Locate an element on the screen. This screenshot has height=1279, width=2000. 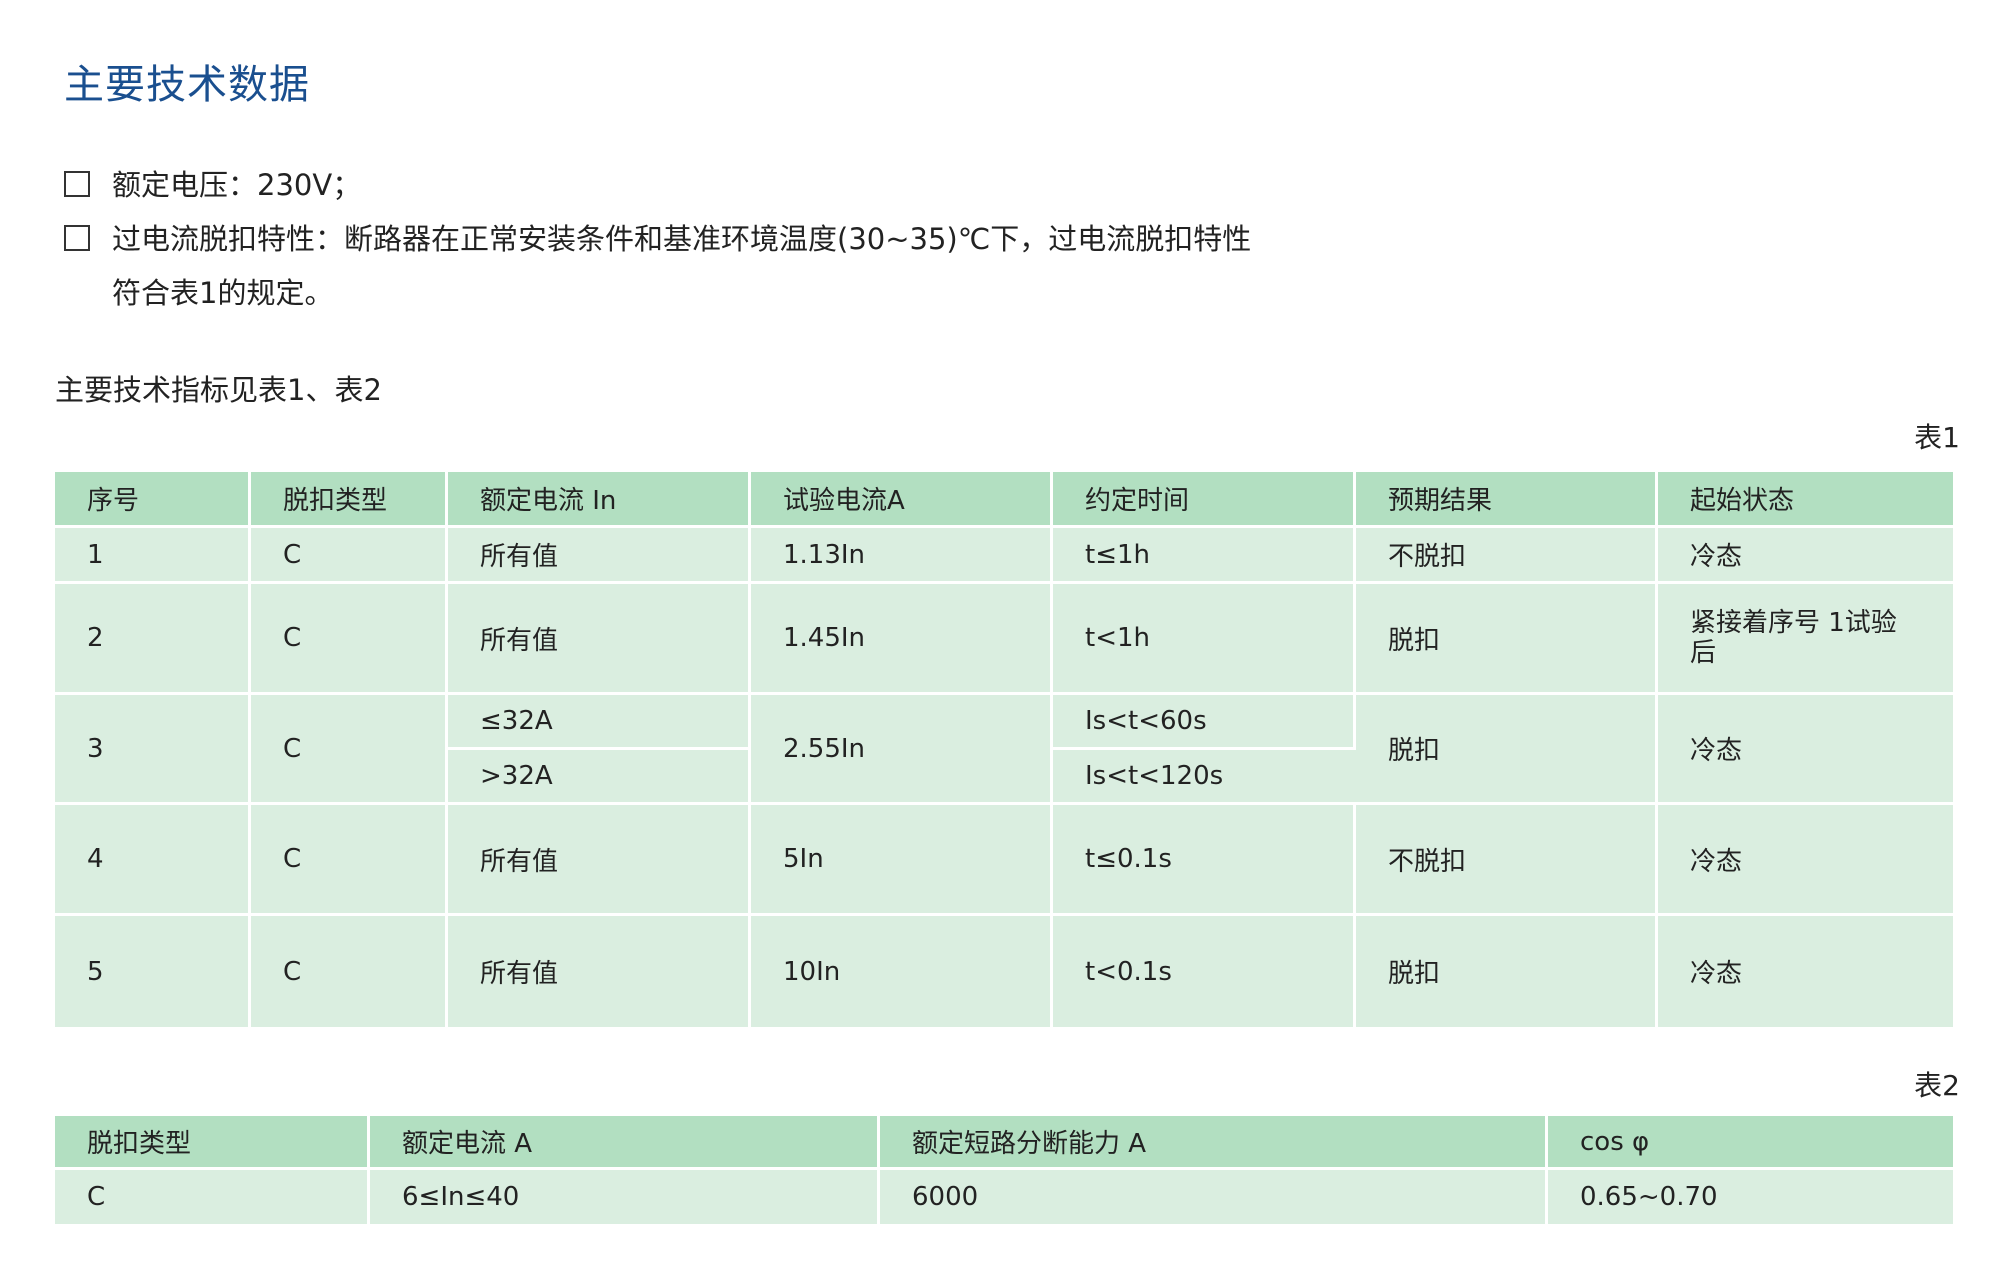
table-header-row: 序号 脱扣类型 额定电流 In 试验电流A 约定时间 预期结果 起始状态 is located at coordinates (1004, 500).